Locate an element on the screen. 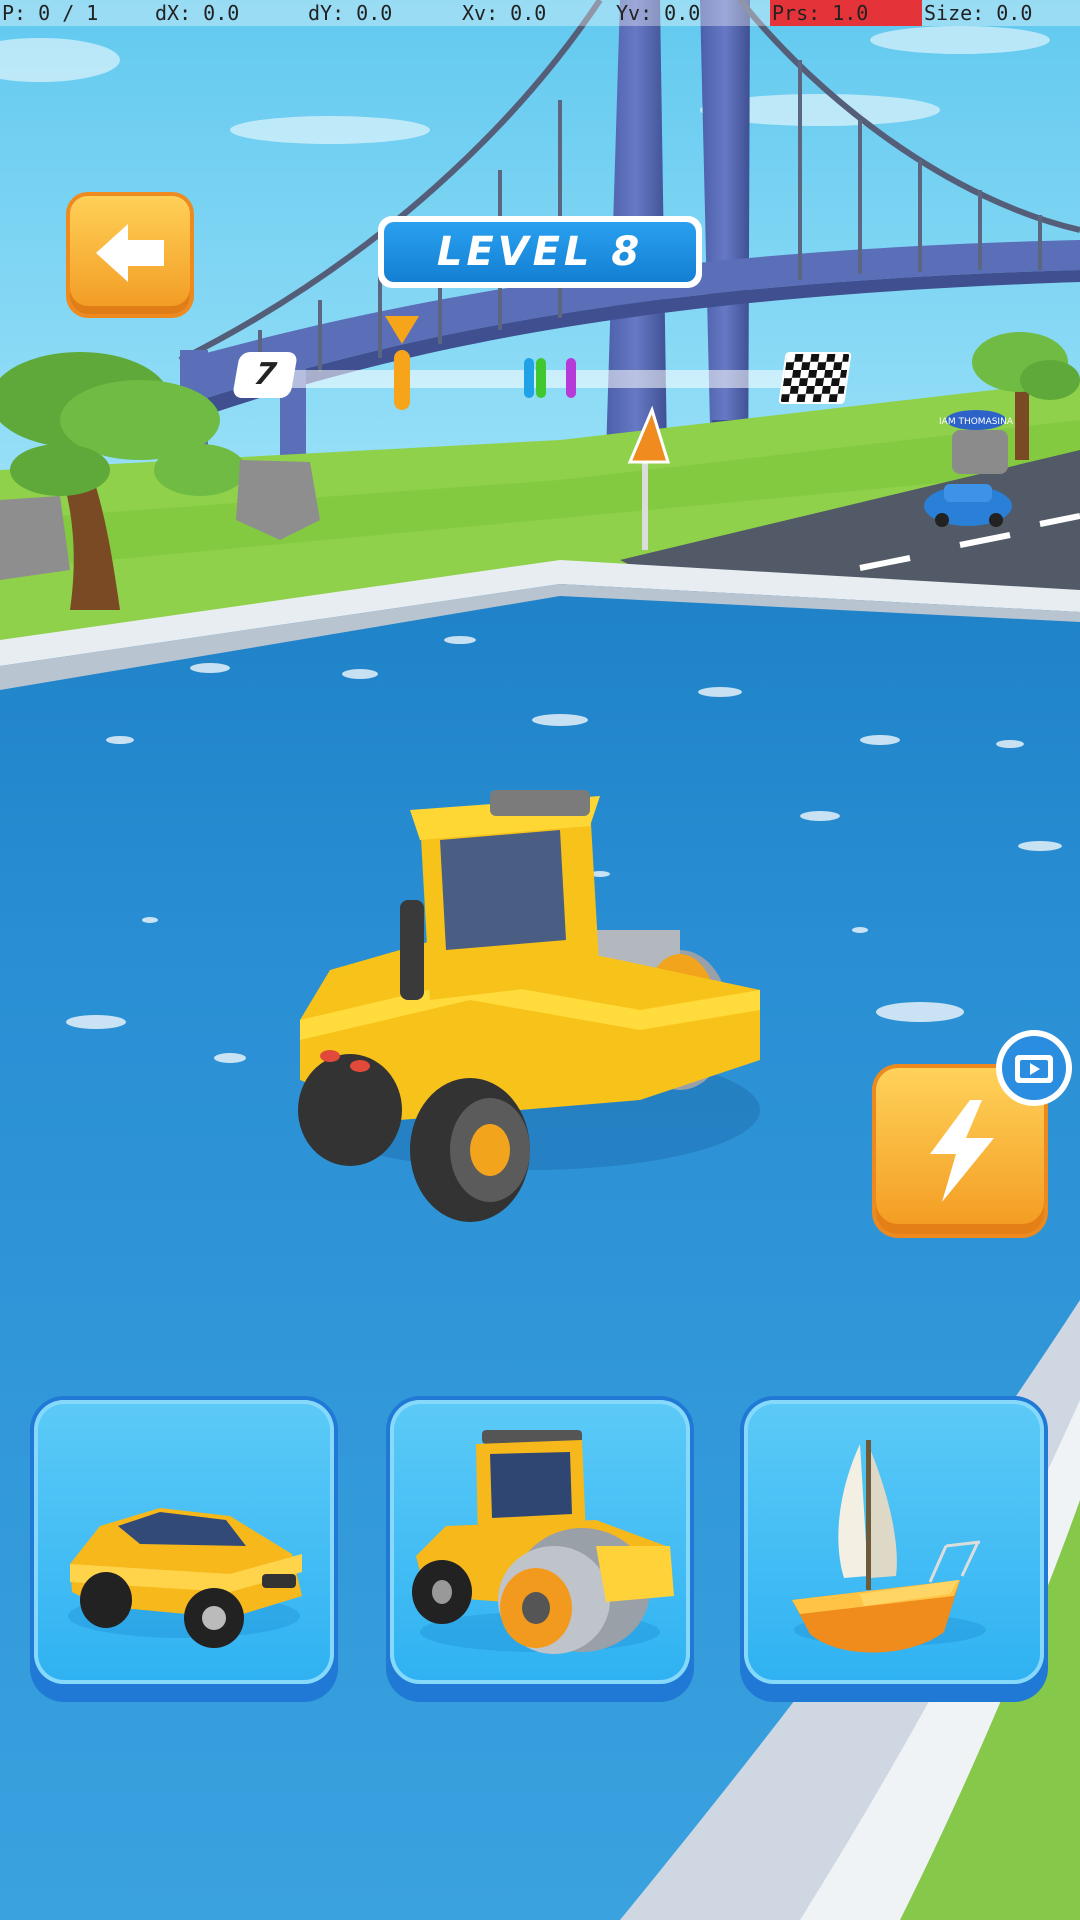 Image resolution: width=1080 pixels, height=1920 pixels. level-banner: LEVEL 8 is located at coordinates (540, 252).